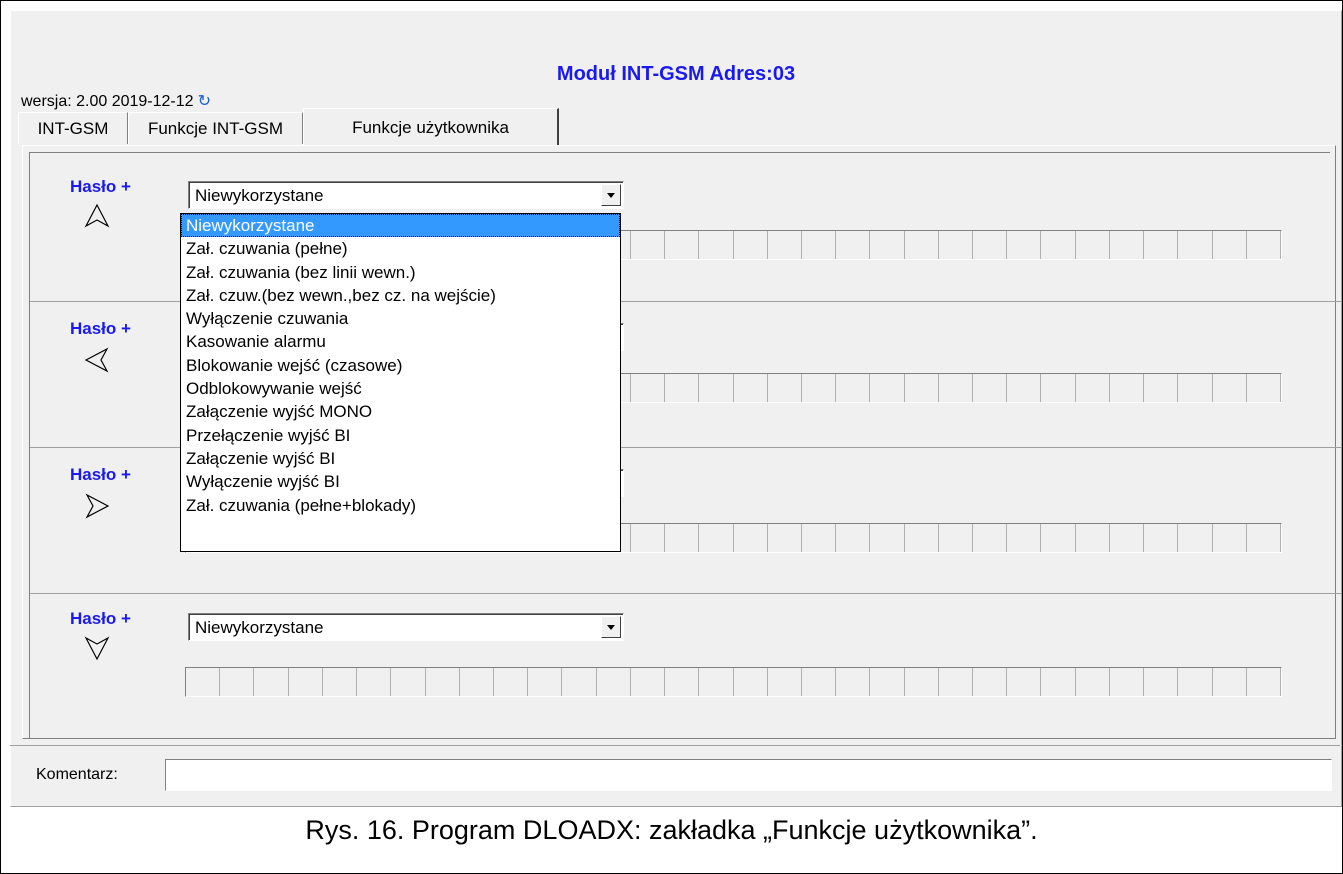 Image resolution: width=1343 pixels, height=874 pixels. Describe the element at coordinates (400, 435) in the screenshot. I see `dropdown-option: Przełączenie wyjść BI` at that location.